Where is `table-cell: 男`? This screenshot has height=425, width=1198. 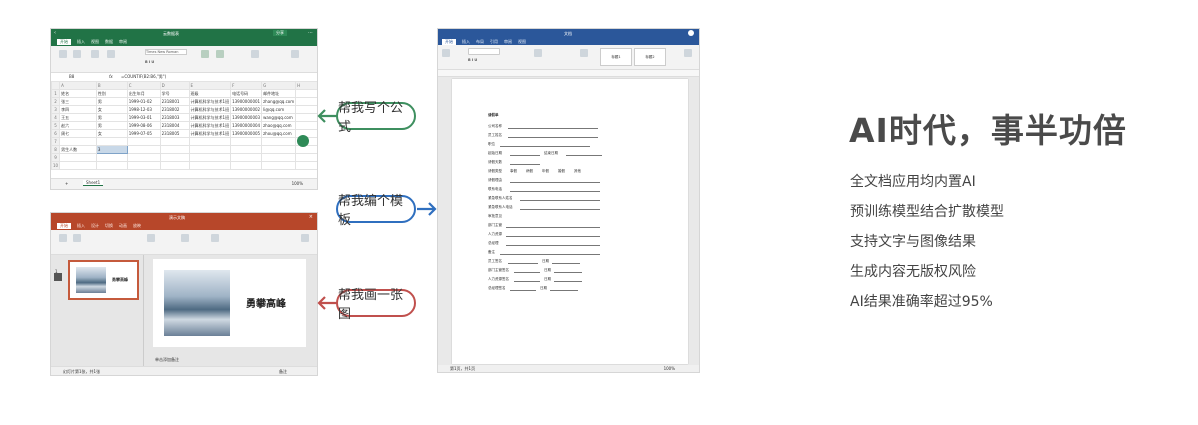
table-cell: 男 is located at coordinates (111, 117).